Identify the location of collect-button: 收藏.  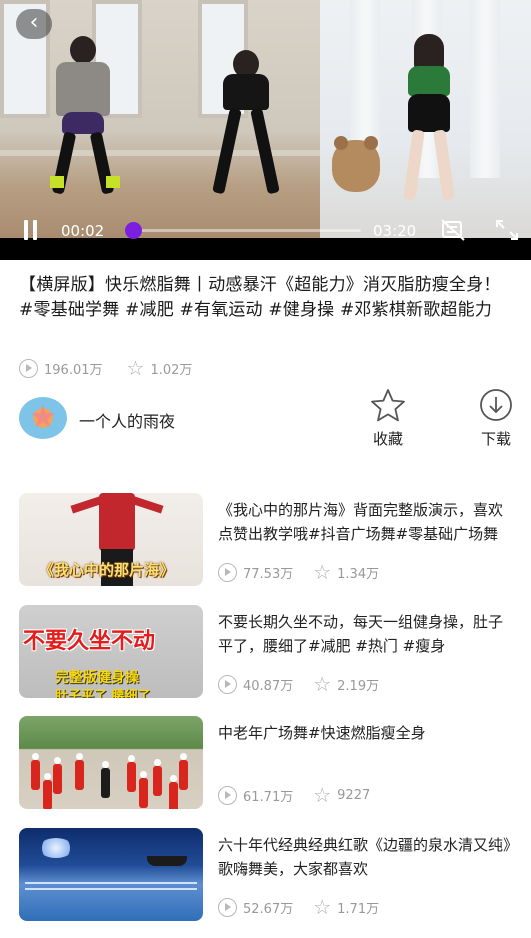
(388, 418).